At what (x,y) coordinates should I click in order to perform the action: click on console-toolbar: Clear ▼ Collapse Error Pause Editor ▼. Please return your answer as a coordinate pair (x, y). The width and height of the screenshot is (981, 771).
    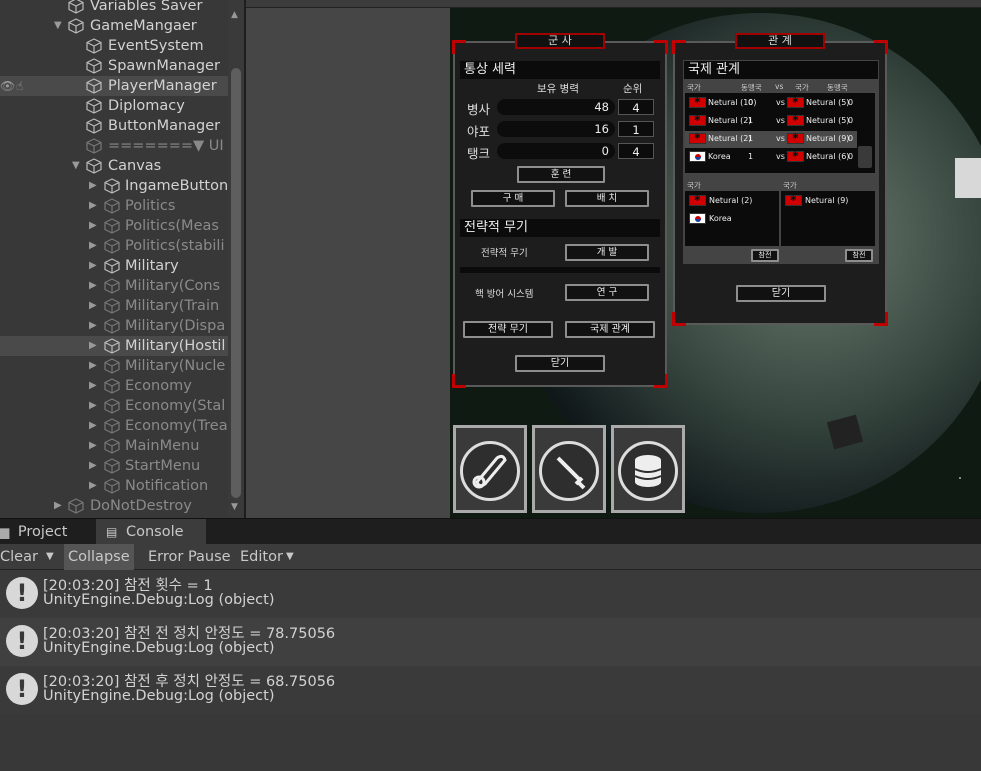
    Looking at the image, I should click on (490, 557).